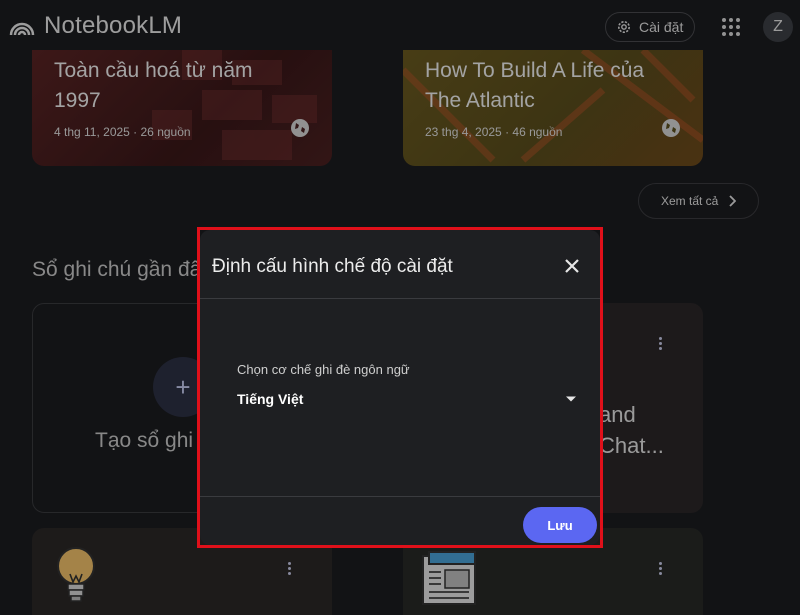  I want to click on close-icon, so click(572, 266).